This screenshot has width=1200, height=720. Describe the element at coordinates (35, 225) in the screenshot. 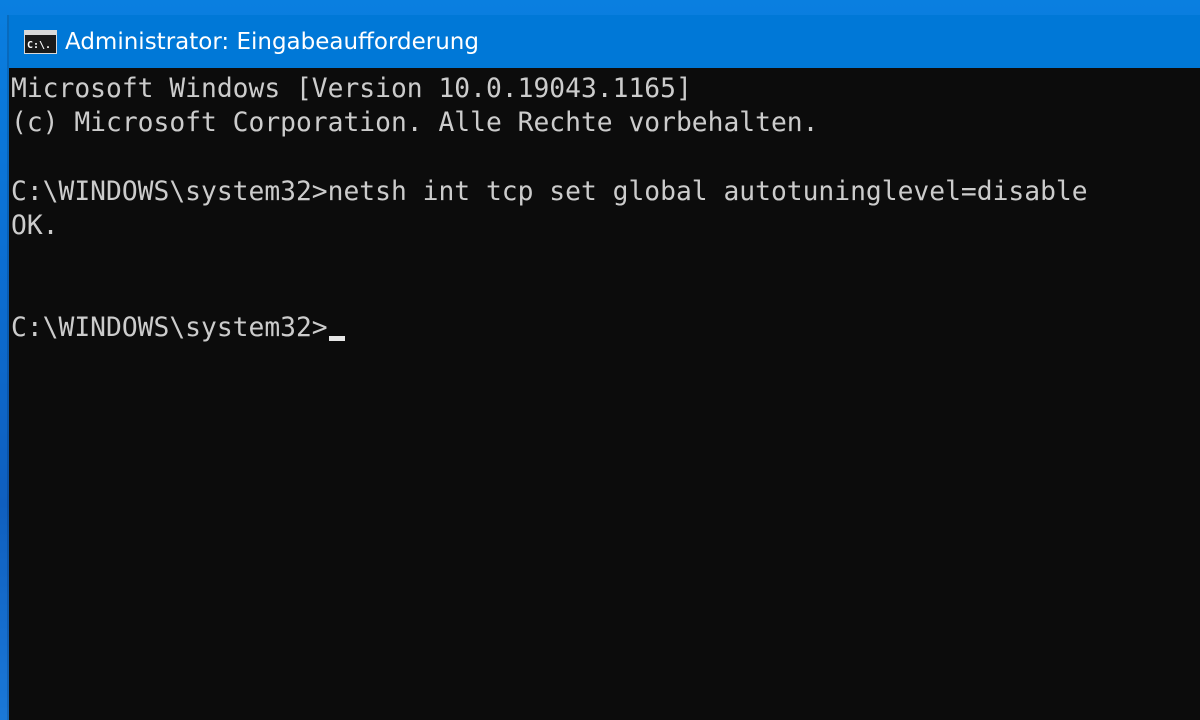

I see `console-line: OK.` at that location.